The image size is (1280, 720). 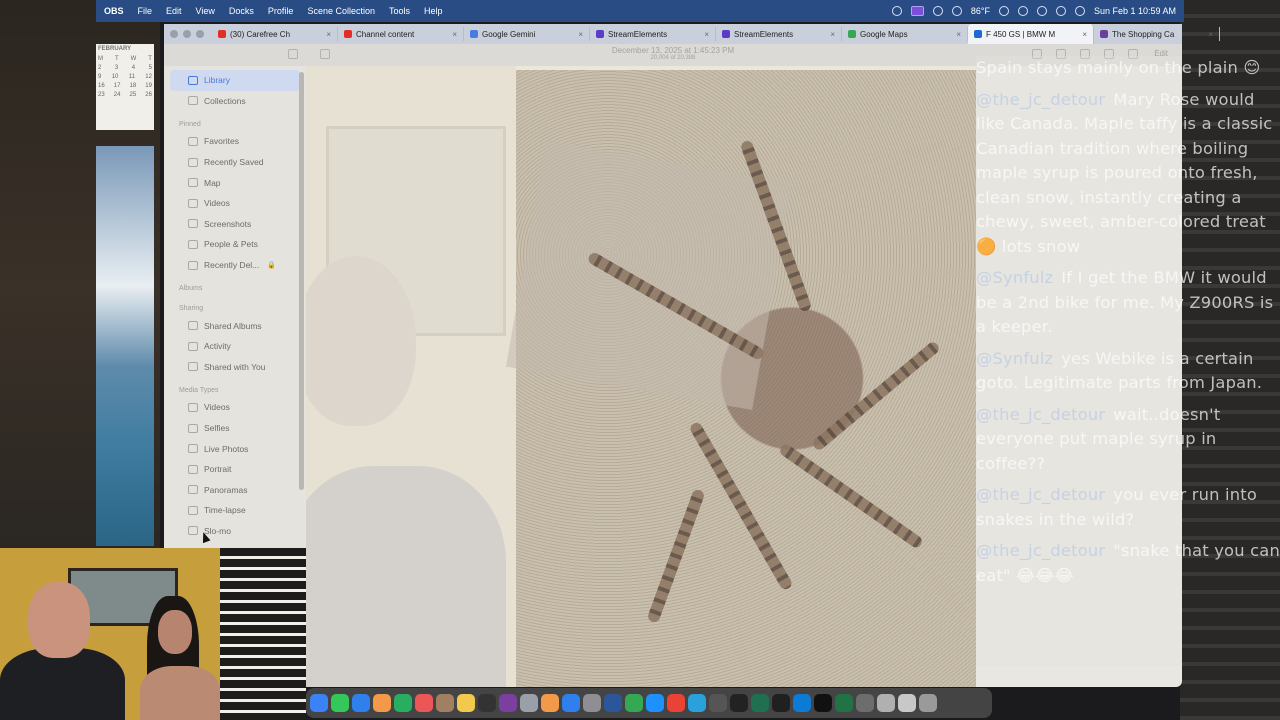 What do you see at coordinates (980, 11) in the screenshot?
I see `weather-temp: 86°F` at bounding box center [980, 11].